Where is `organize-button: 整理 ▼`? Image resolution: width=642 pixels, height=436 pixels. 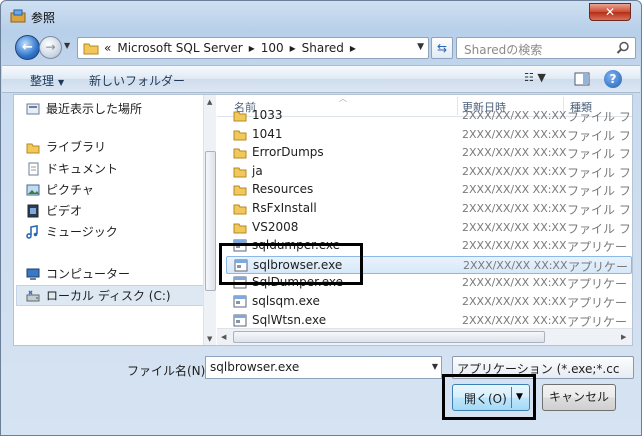 organize-button: 整理 ▼ is located at coordinates (47, 80).